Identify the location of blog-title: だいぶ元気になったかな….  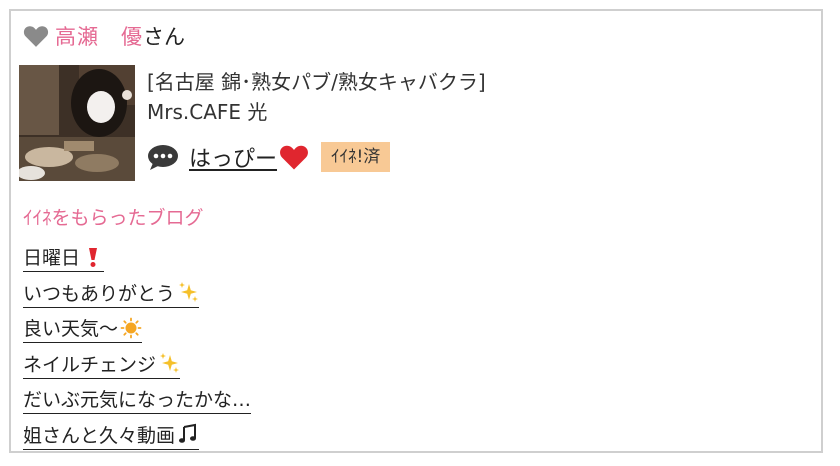
(137, 400).